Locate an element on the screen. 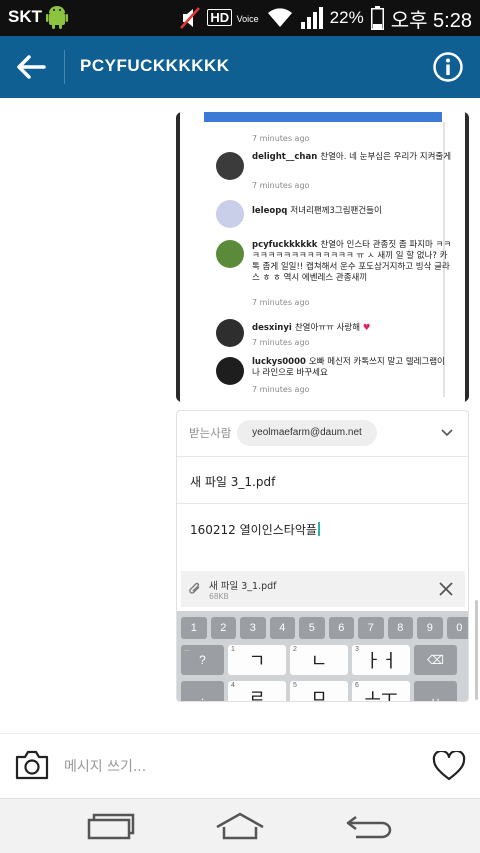  keyboard-row-3: . 4 ㄹ 5 ㅁ 6 ㅗㅜ ␣ is located at coordinates (319, 691).